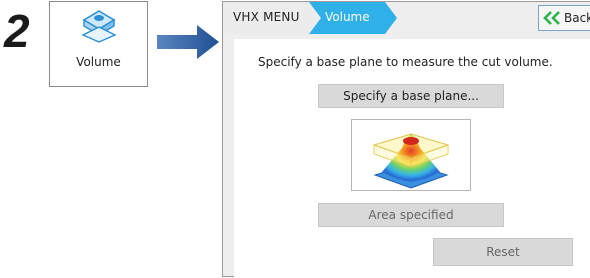 The height and width of the screenshot is (278, 590). Describe the element at coordinates (98, 44) in the screenshot. I see `volume-tool-tile: Volume` at that location.